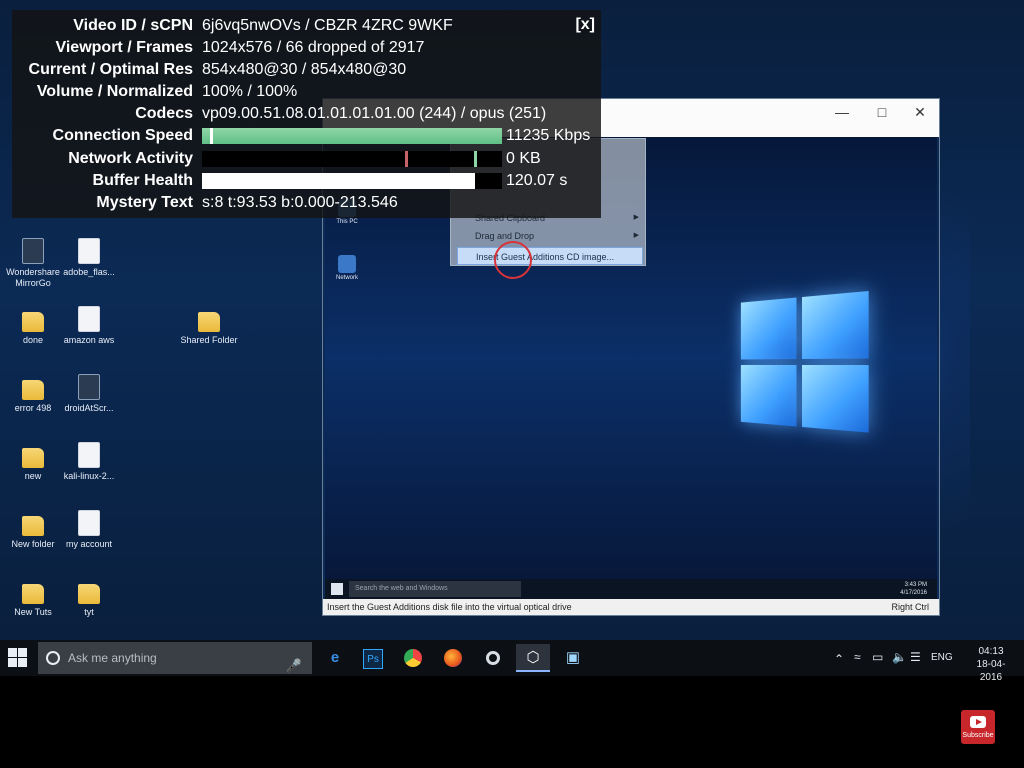 The height and width of the screenshot is (768, 1024). I want to click on desktop-icon-tyt: tyt, so click(89, 598).